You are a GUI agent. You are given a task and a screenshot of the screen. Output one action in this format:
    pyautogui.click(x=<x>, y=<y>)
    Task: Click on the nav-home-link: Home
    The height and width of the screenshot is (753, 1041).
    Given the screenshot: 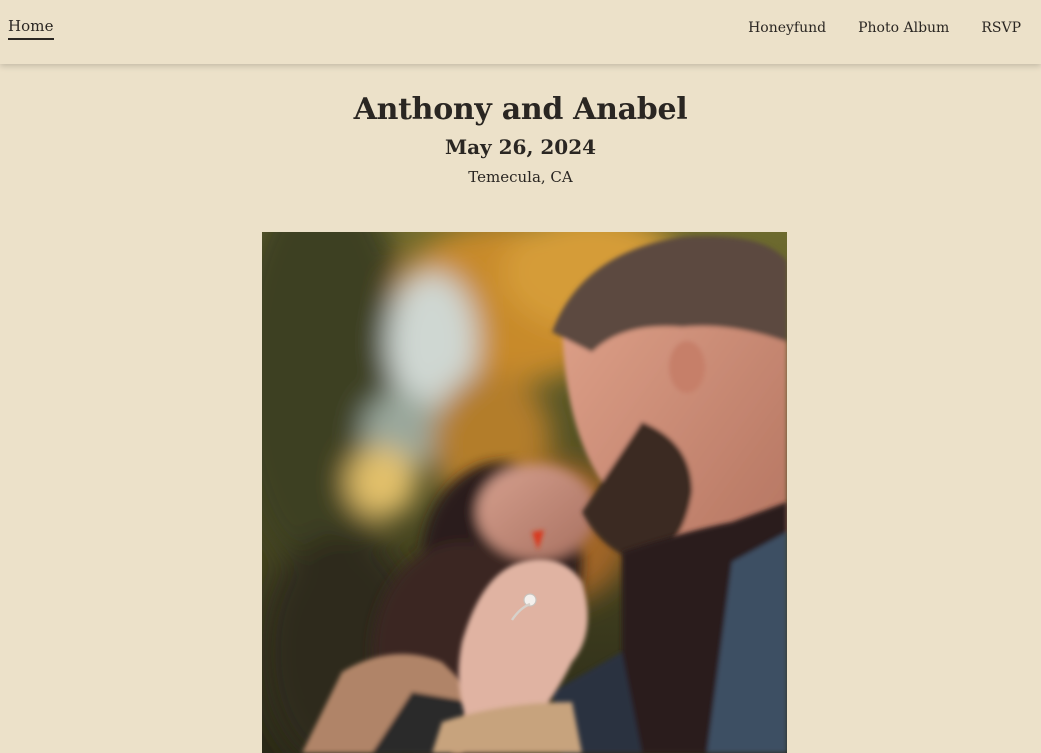 What is the action you would take?
    pyautogui.click(x=31, y=28)
    